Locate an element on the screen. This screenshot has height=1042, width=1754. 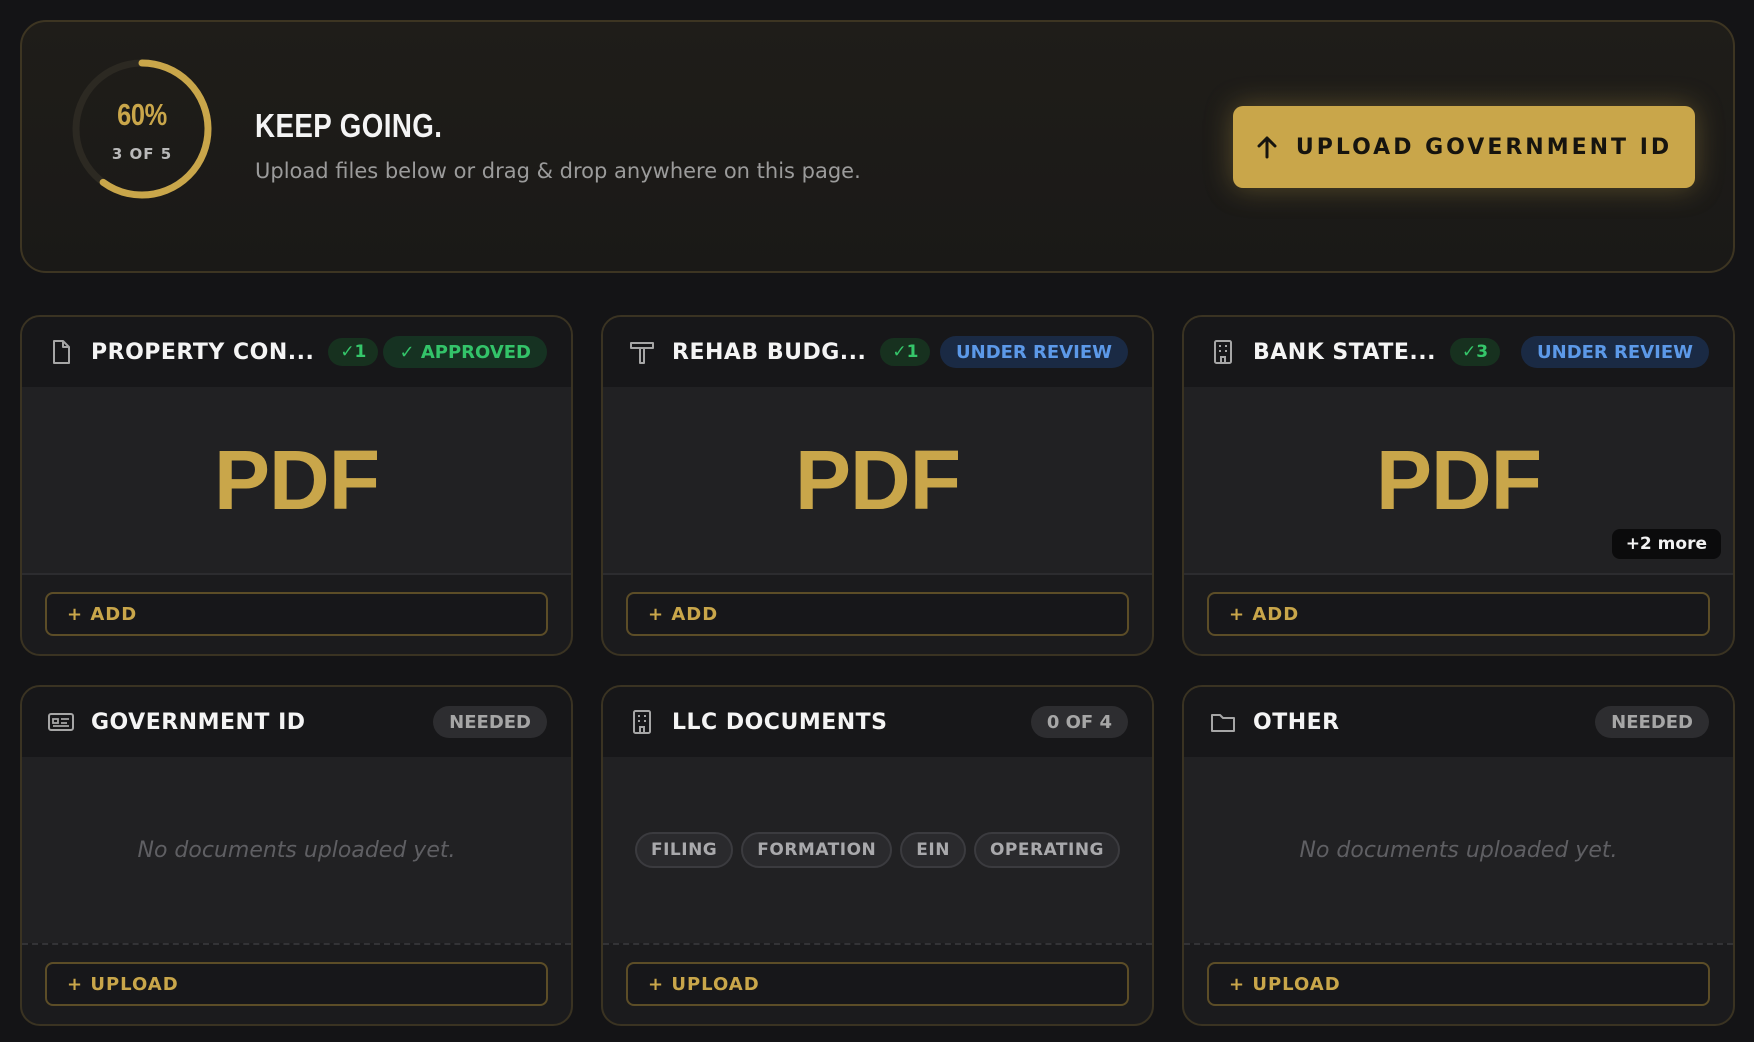
card-title: LLC DOCUMENTS is located at coordinates (780, 722).